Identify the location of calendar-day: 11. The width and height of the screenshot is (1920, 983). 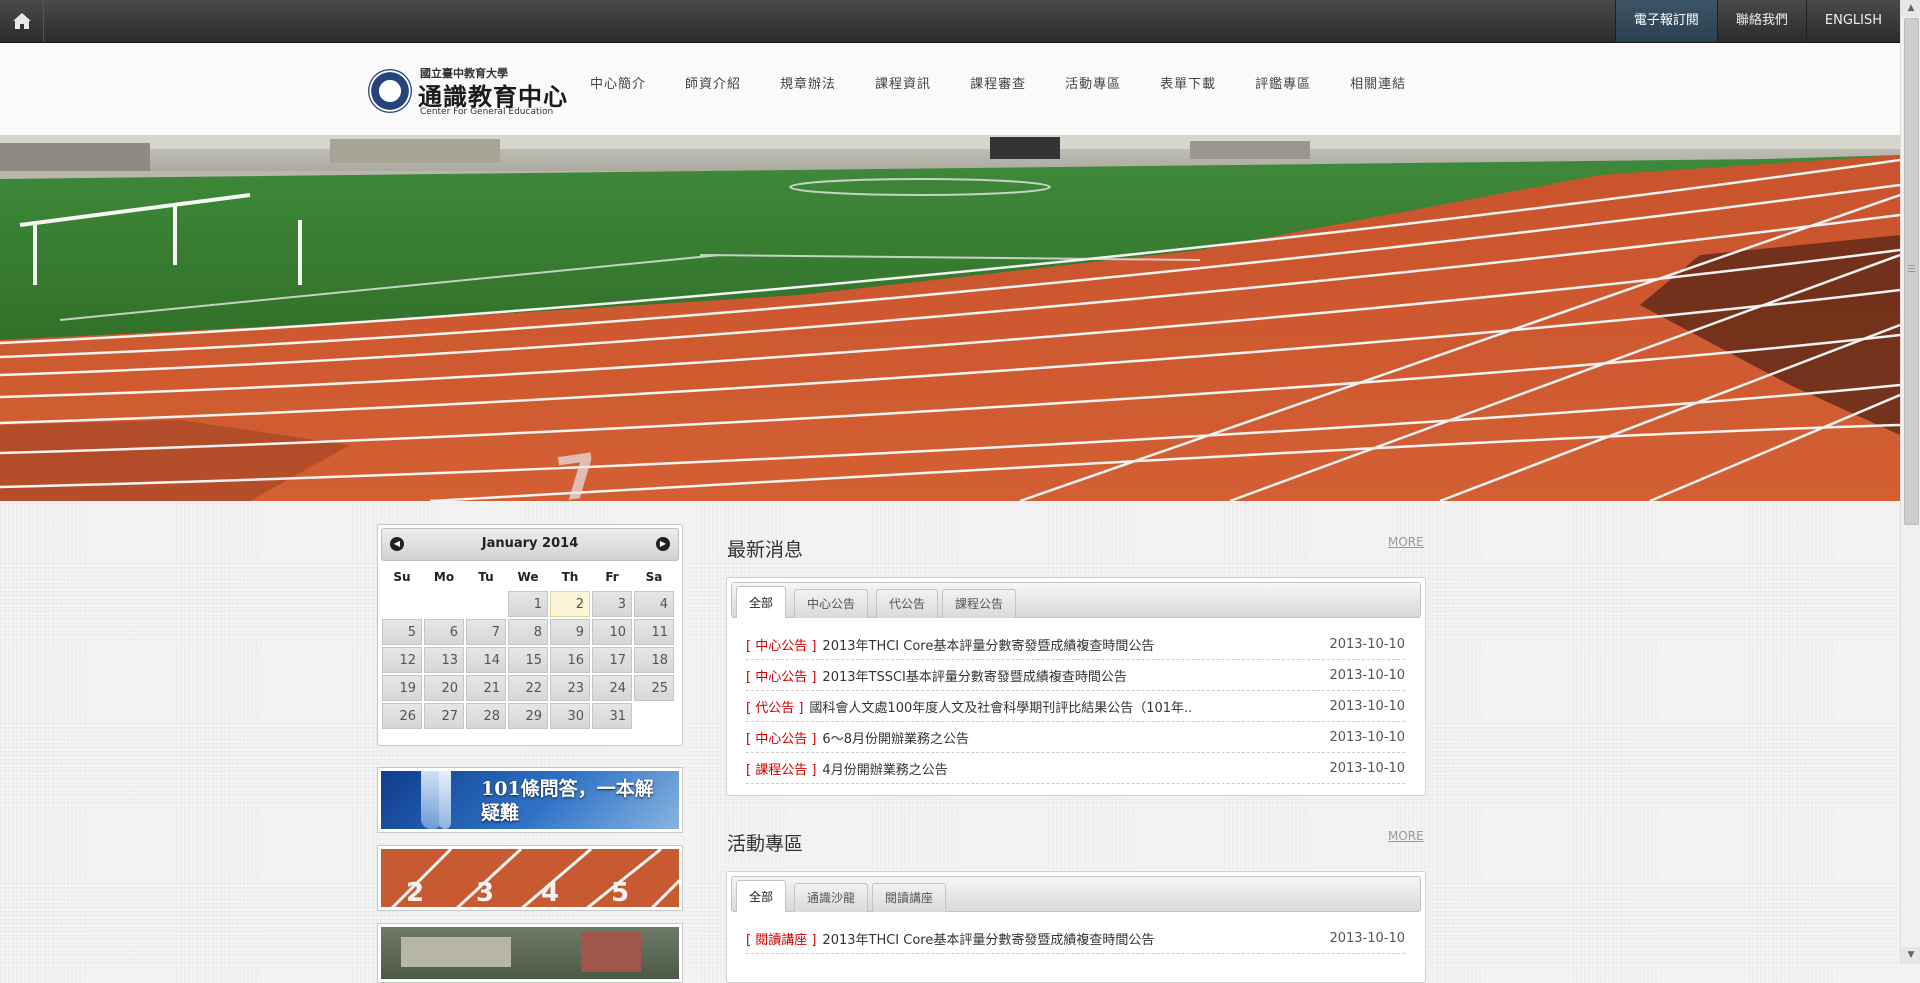
(654, 632).